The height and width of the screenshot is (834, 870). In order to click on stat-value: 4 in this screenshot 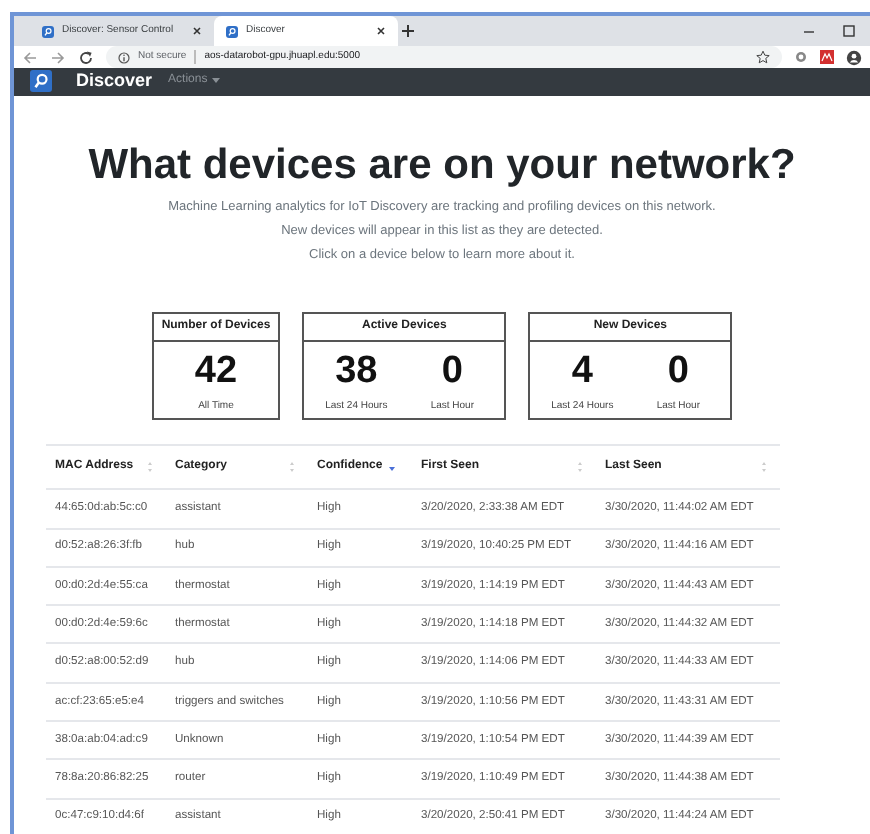, I will do `click(582, 370)`.